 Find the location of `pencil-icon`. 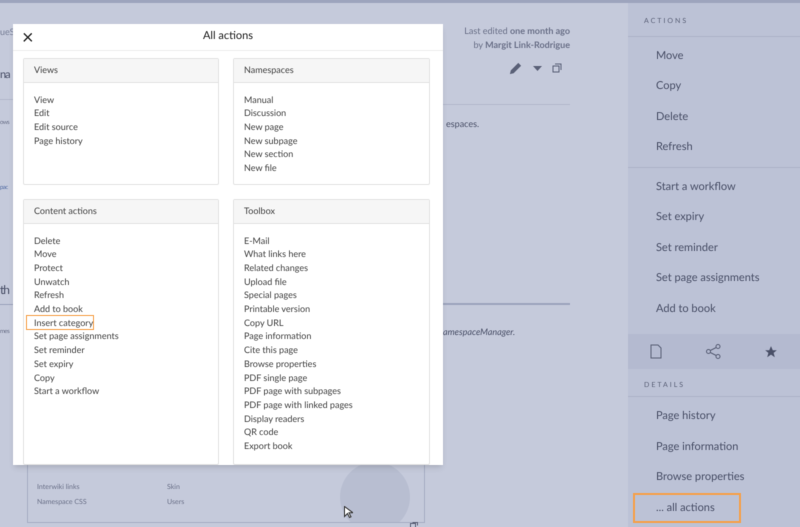

pencil-icon is located at coordinates (515, 68).